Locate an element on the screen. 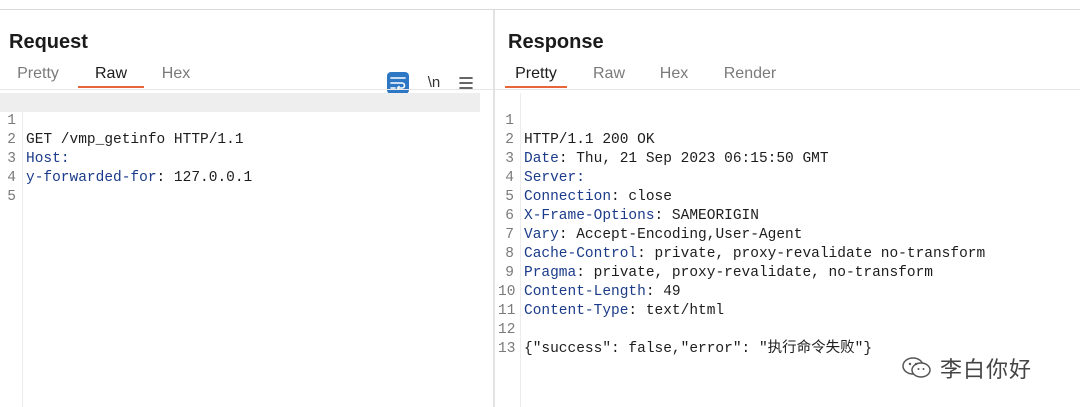 This screenshot has width=1080, height=407. request-title: Request is located at coordinates (48, 42).